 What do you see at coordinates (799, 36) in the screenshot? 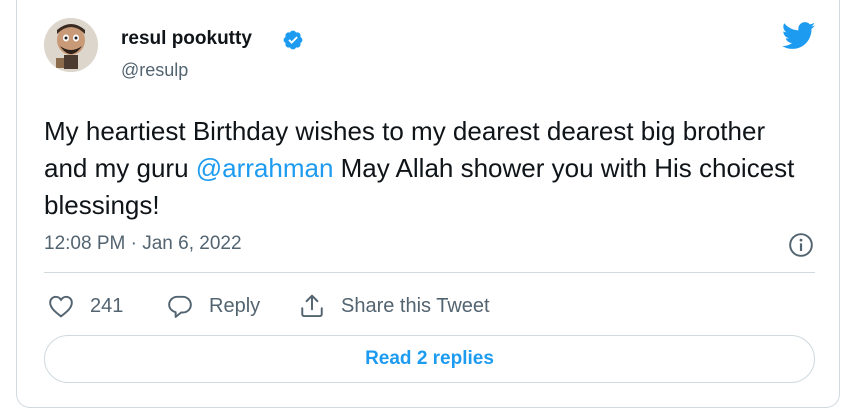
I see `twitter-bird-icon` at bounding box center [799, 36].